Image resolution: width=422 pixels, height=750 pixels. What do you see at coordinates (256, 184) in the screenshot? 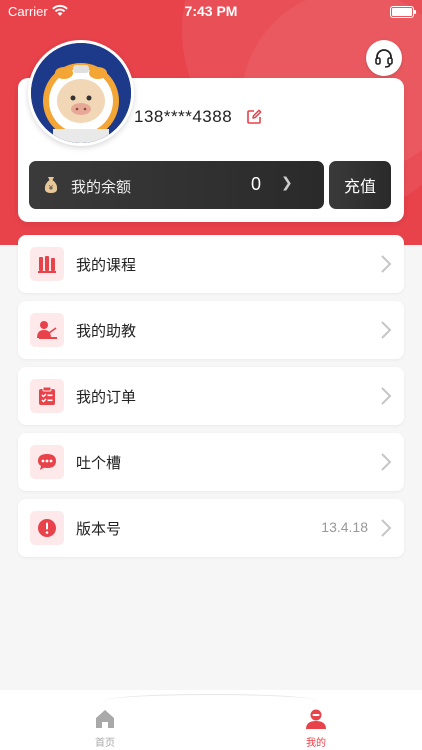
I see `balance-amount: 0` at bounding box center [256, 184].